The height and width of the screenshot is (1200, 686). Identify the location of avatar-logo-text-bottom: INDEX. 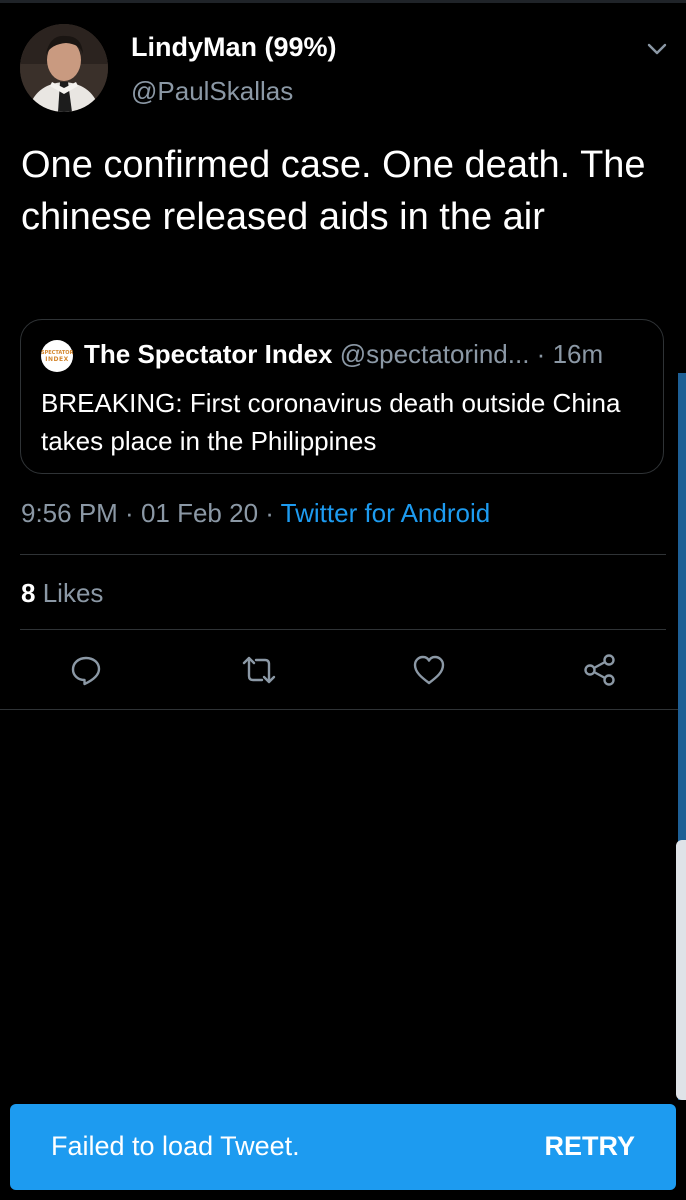
(57, 359).